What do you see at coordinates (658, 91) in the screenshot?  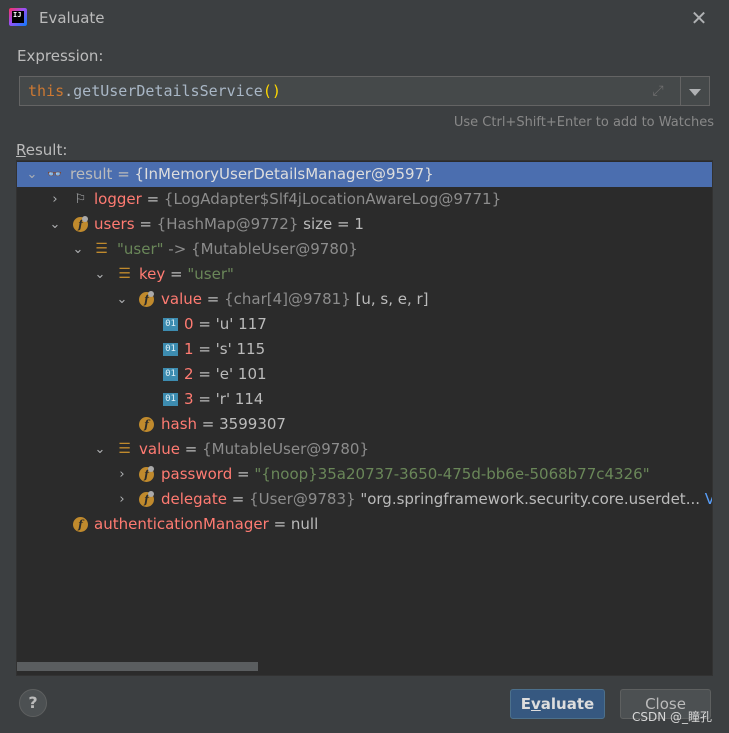 I see `expand-icon: ⤢` at bounding box center [658, 91].